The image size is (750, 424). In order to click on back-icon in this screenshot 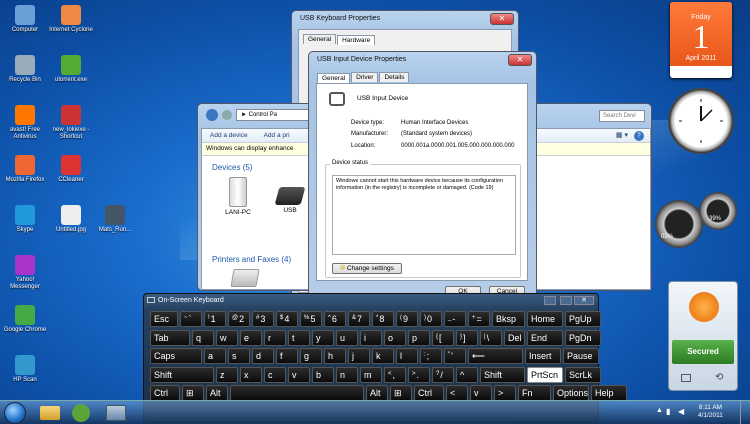, I will do `click(212, 115)`.